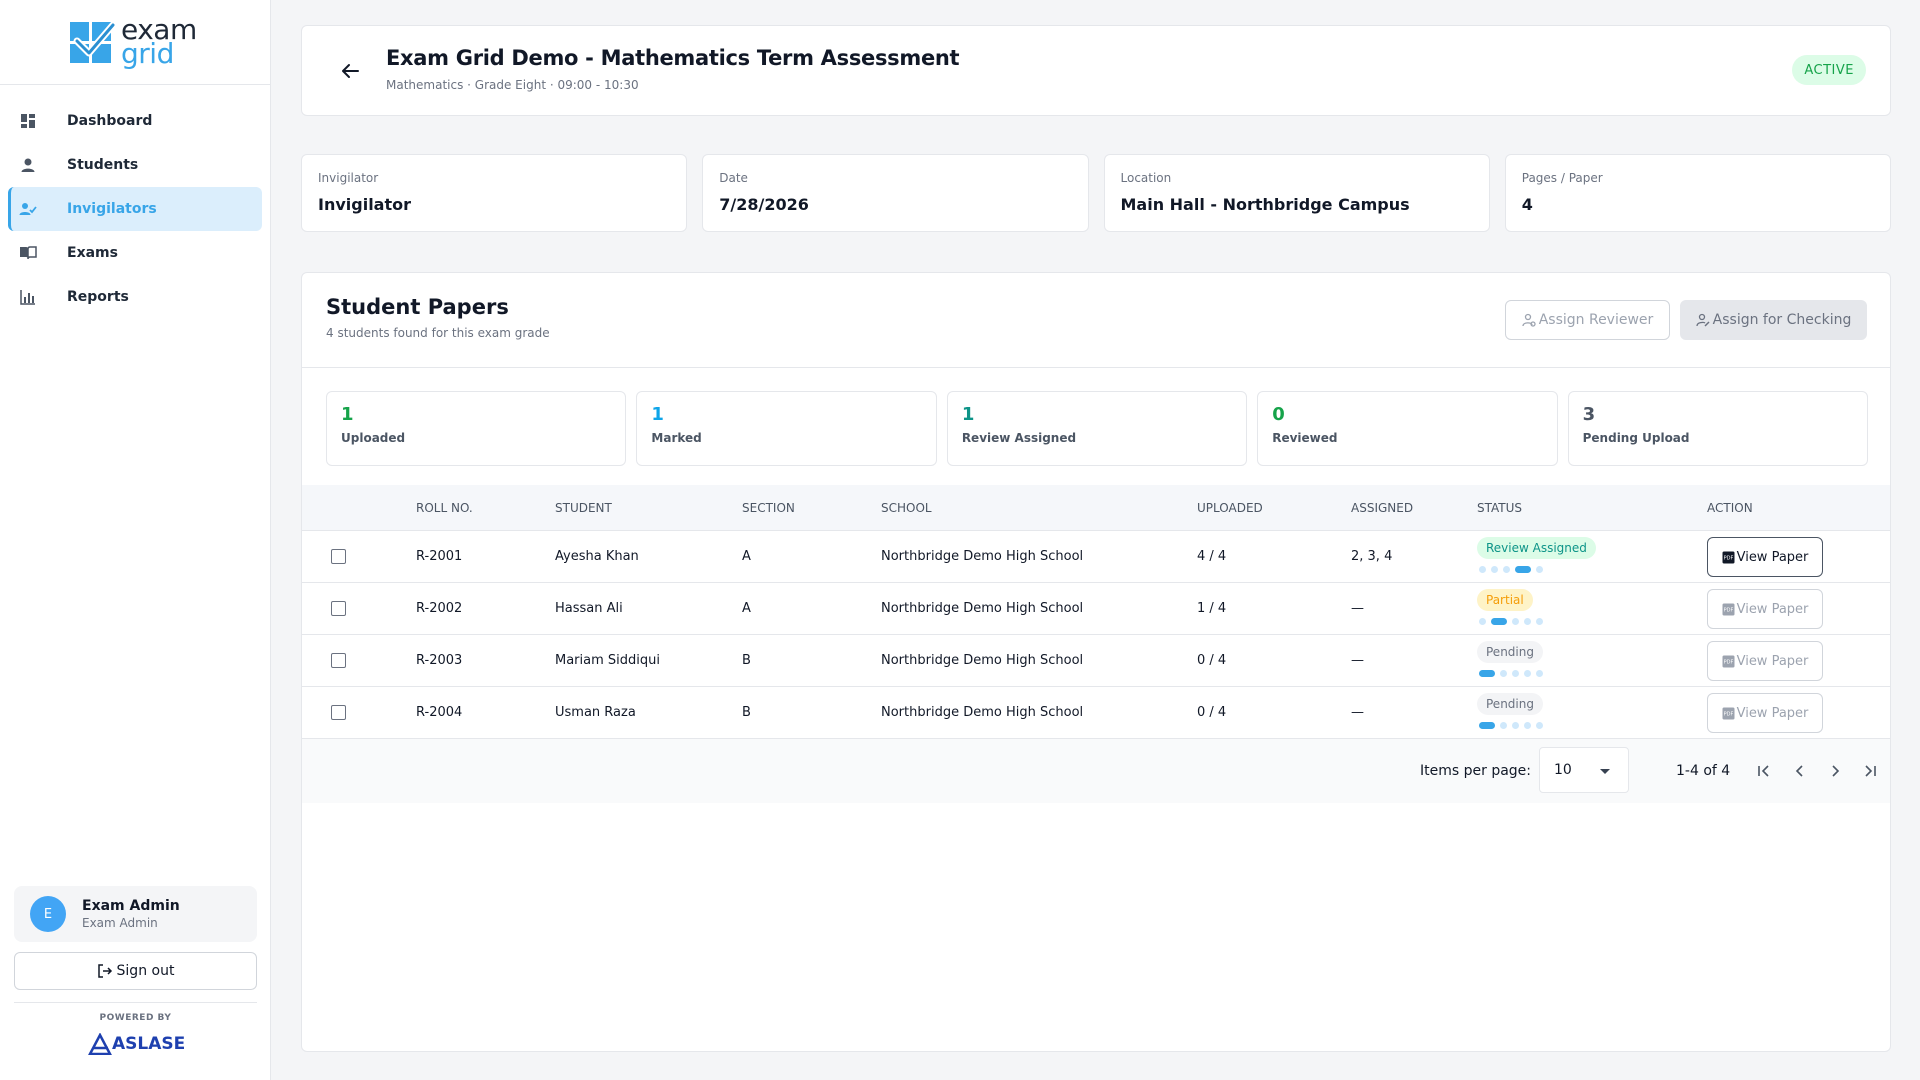  I want to click on stat-value: 0, so click(1278, 414).